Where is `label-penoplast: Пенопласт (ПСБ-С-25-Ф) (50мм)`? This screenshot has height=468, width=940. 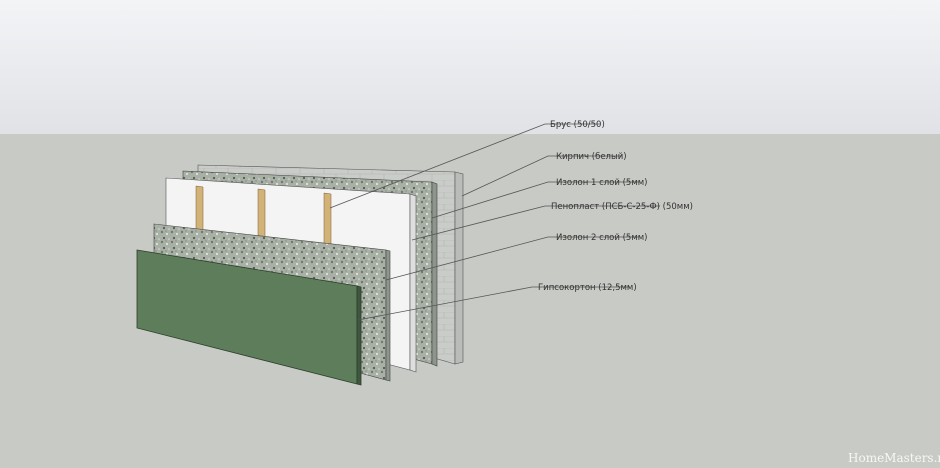
label-penoplast: Пенопласт (ПСБ-С-25-Ф) (50мм) is located at coordinates (622, 207).